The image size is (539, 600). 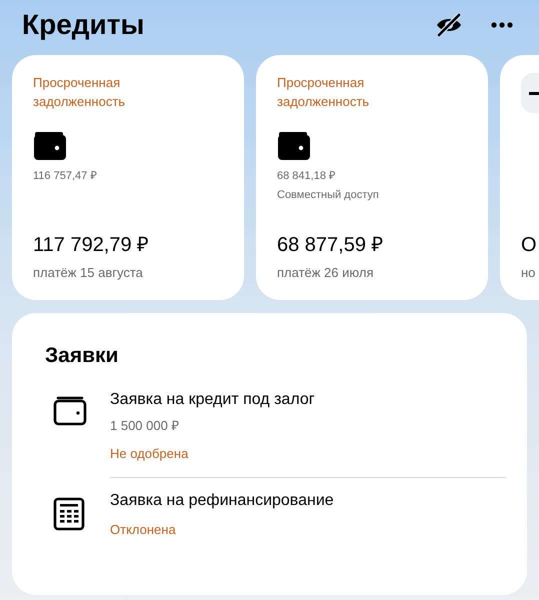 I want to click on hidden-eye-icon, so click(x=449, y=25).